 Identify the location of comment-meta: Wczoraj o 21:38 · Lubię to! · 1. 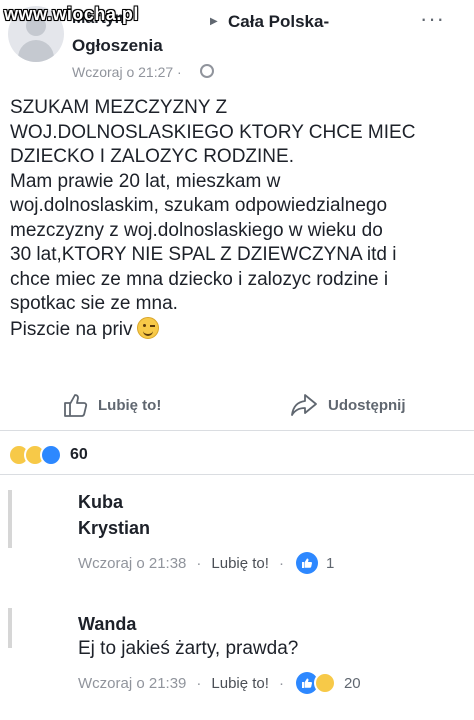
(206, 563).